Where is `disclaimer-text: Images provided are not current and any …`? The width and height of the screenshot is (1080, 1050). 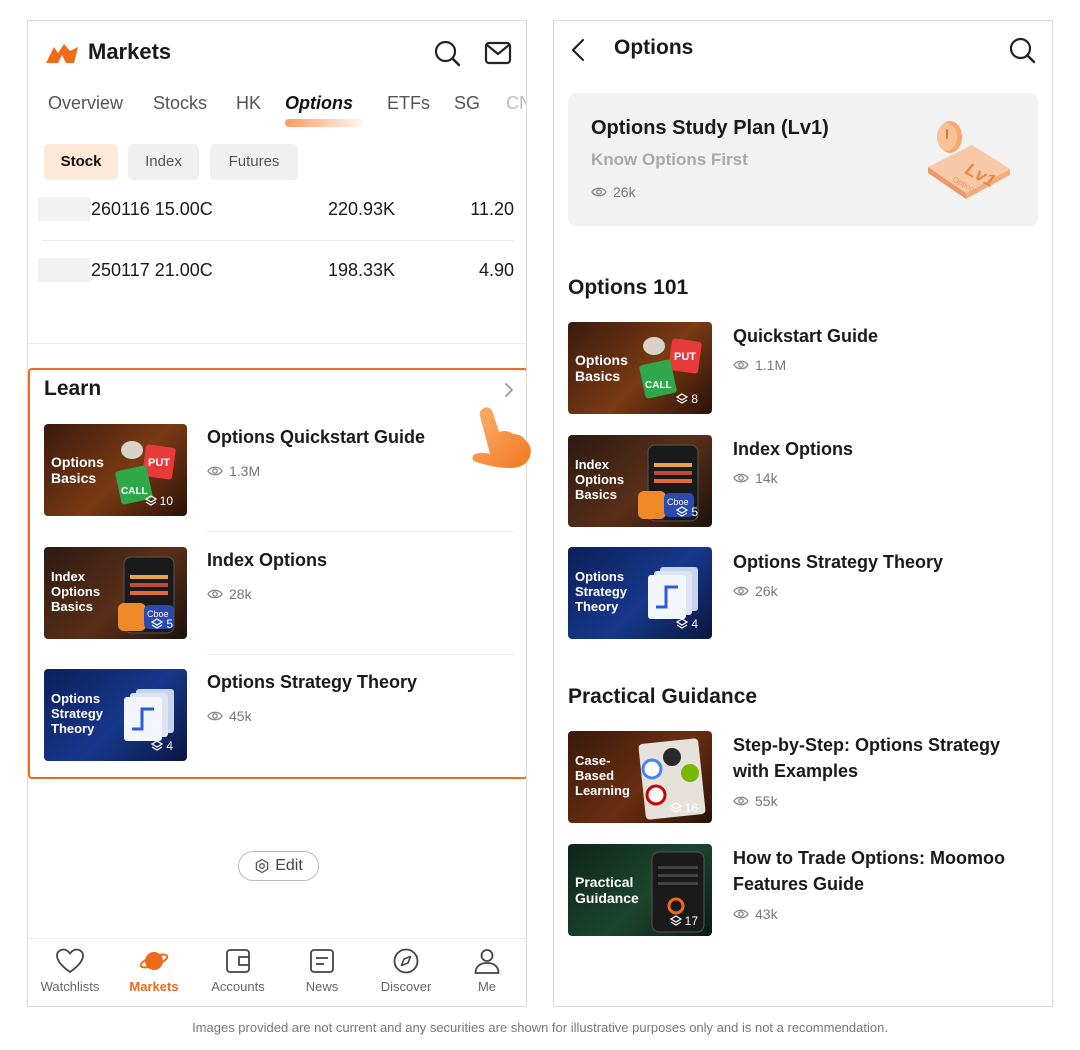 disclaimer-text: Images provided are not current and any … is located at coordinates (540, 1027).